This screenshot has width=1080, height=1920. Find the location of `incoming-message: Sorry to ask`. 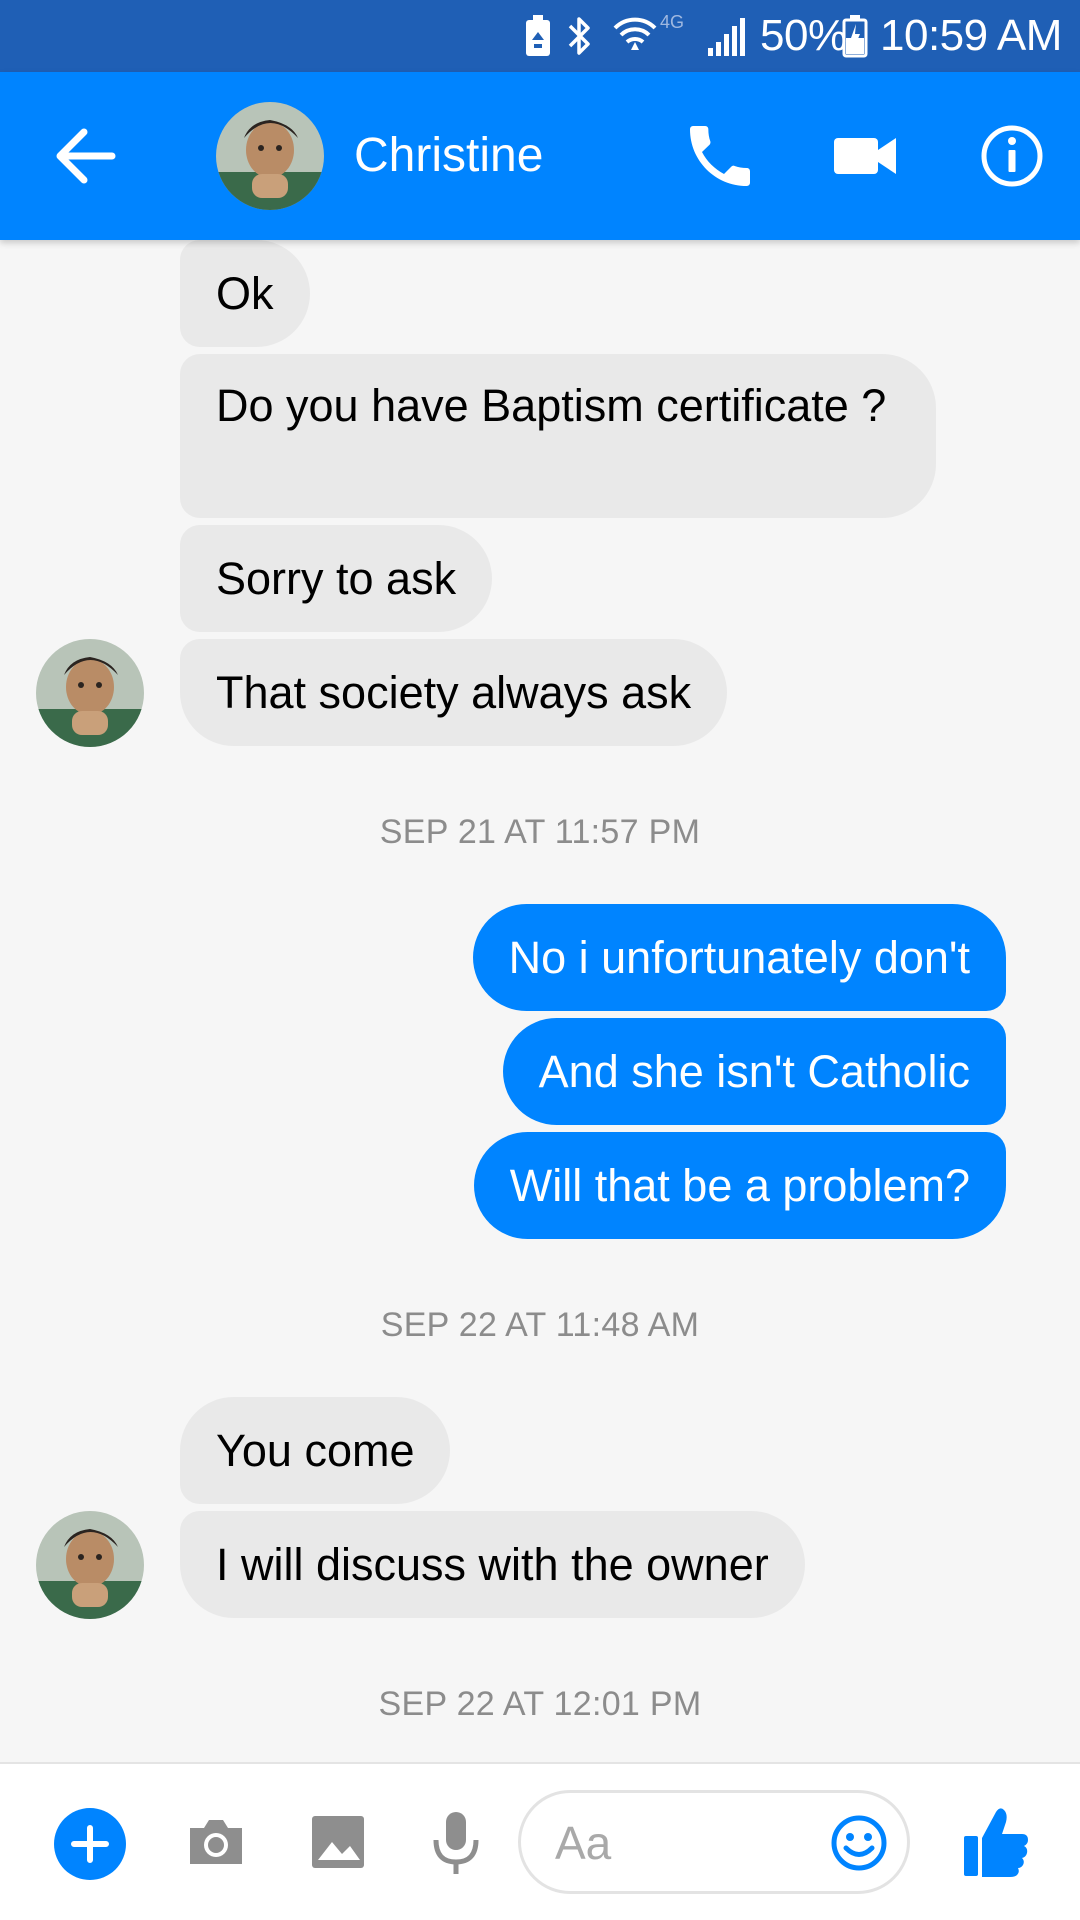

incoming-message: Sorry to ask is located at coordinates (336, 578).